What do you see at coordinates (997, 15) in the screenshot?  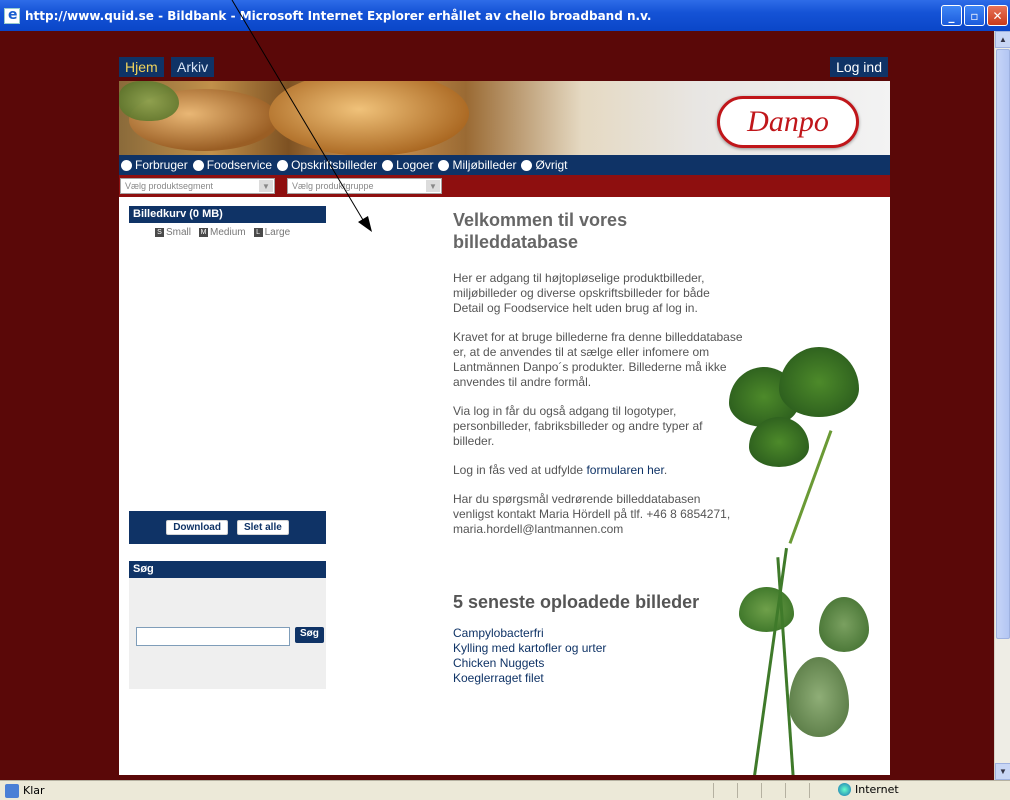 I see `close-button: ✕` at bounding box center [997, 15].